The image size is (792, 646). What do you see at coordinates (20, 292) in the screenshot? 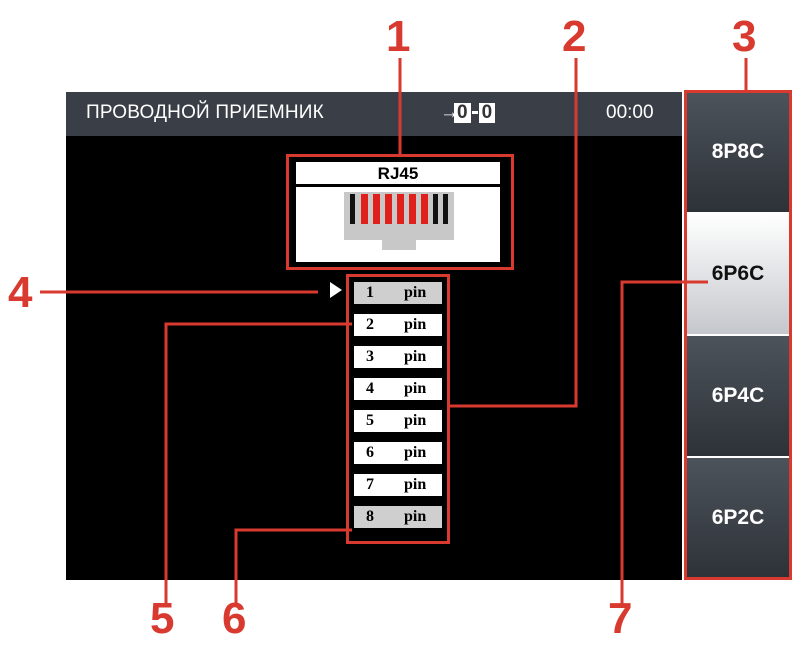
I see `callout-number-4: 4` at bounding box center [20, 292].